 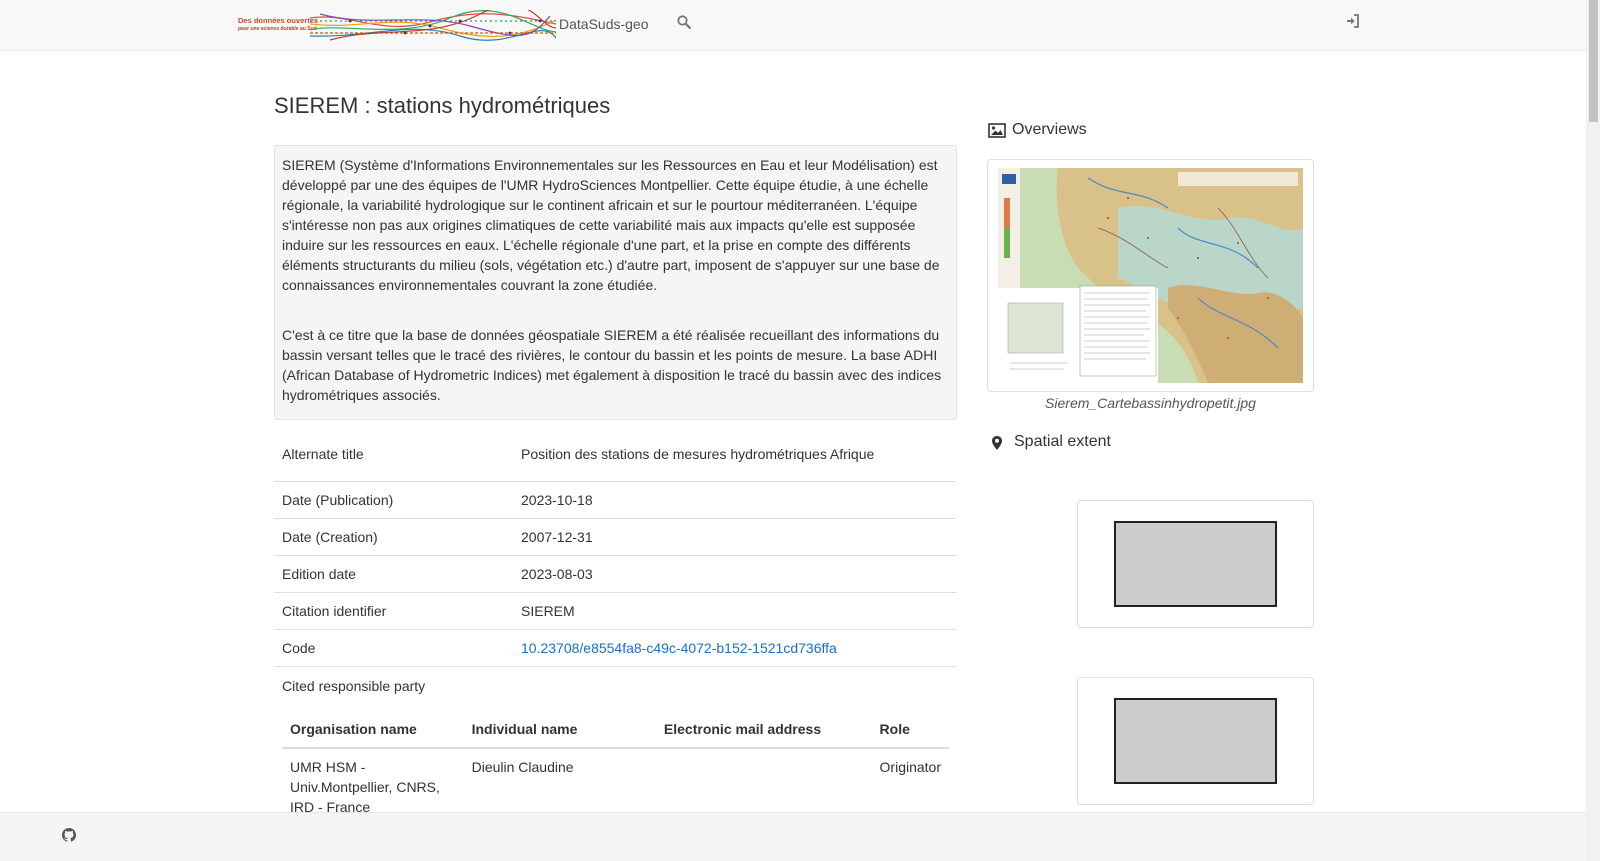 What do you see at coordinates (1049, 129) in the screenshot?
I see `overviews-heading-text: Overviews` at bounding box center [1049, 129].